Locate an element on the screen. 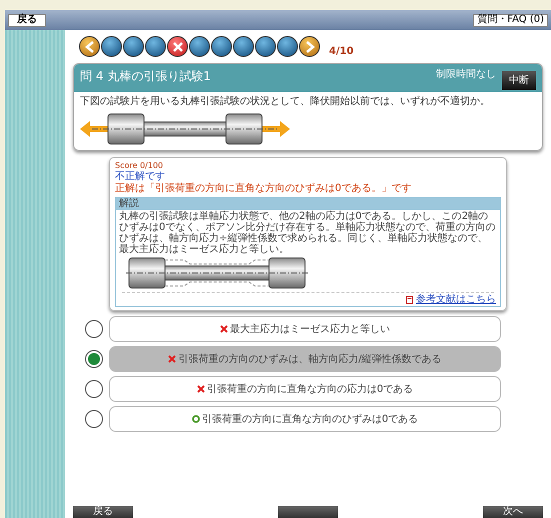 The height and width of the screenshot is (518, 551). explanation-title: 解説 is located at coordinates (308, 204).